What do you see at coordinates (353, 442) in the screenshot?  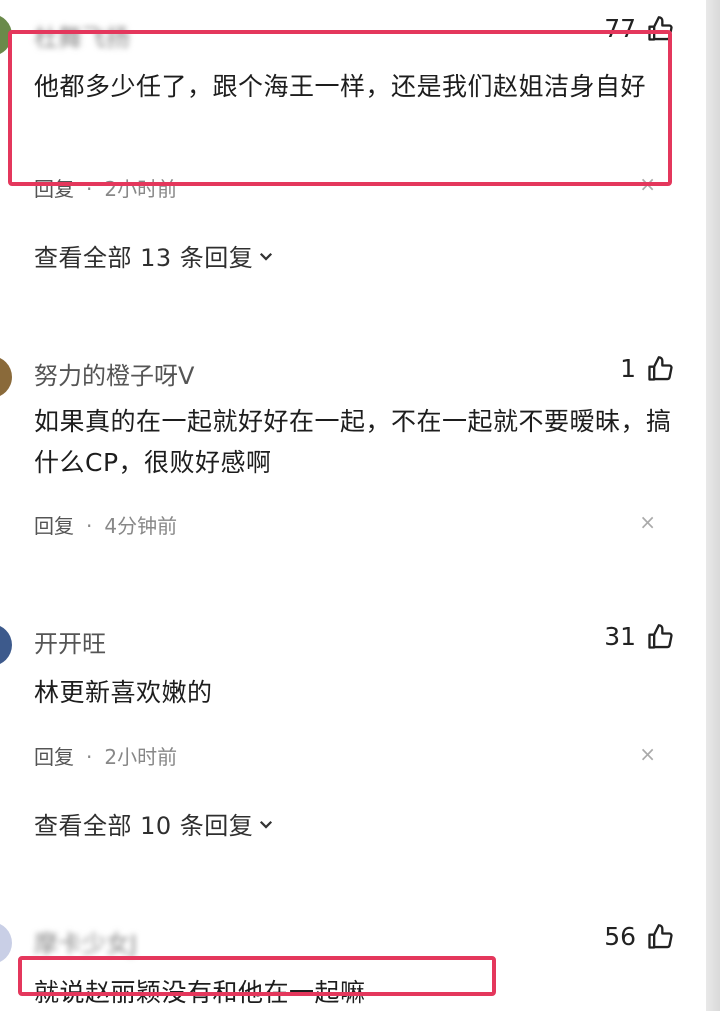 I see `comment-text: 如果真的在一起就好好在一起，不在一起就不要暧昧，搞什么CP，很败好感啊` at bounding box center [353, 442].